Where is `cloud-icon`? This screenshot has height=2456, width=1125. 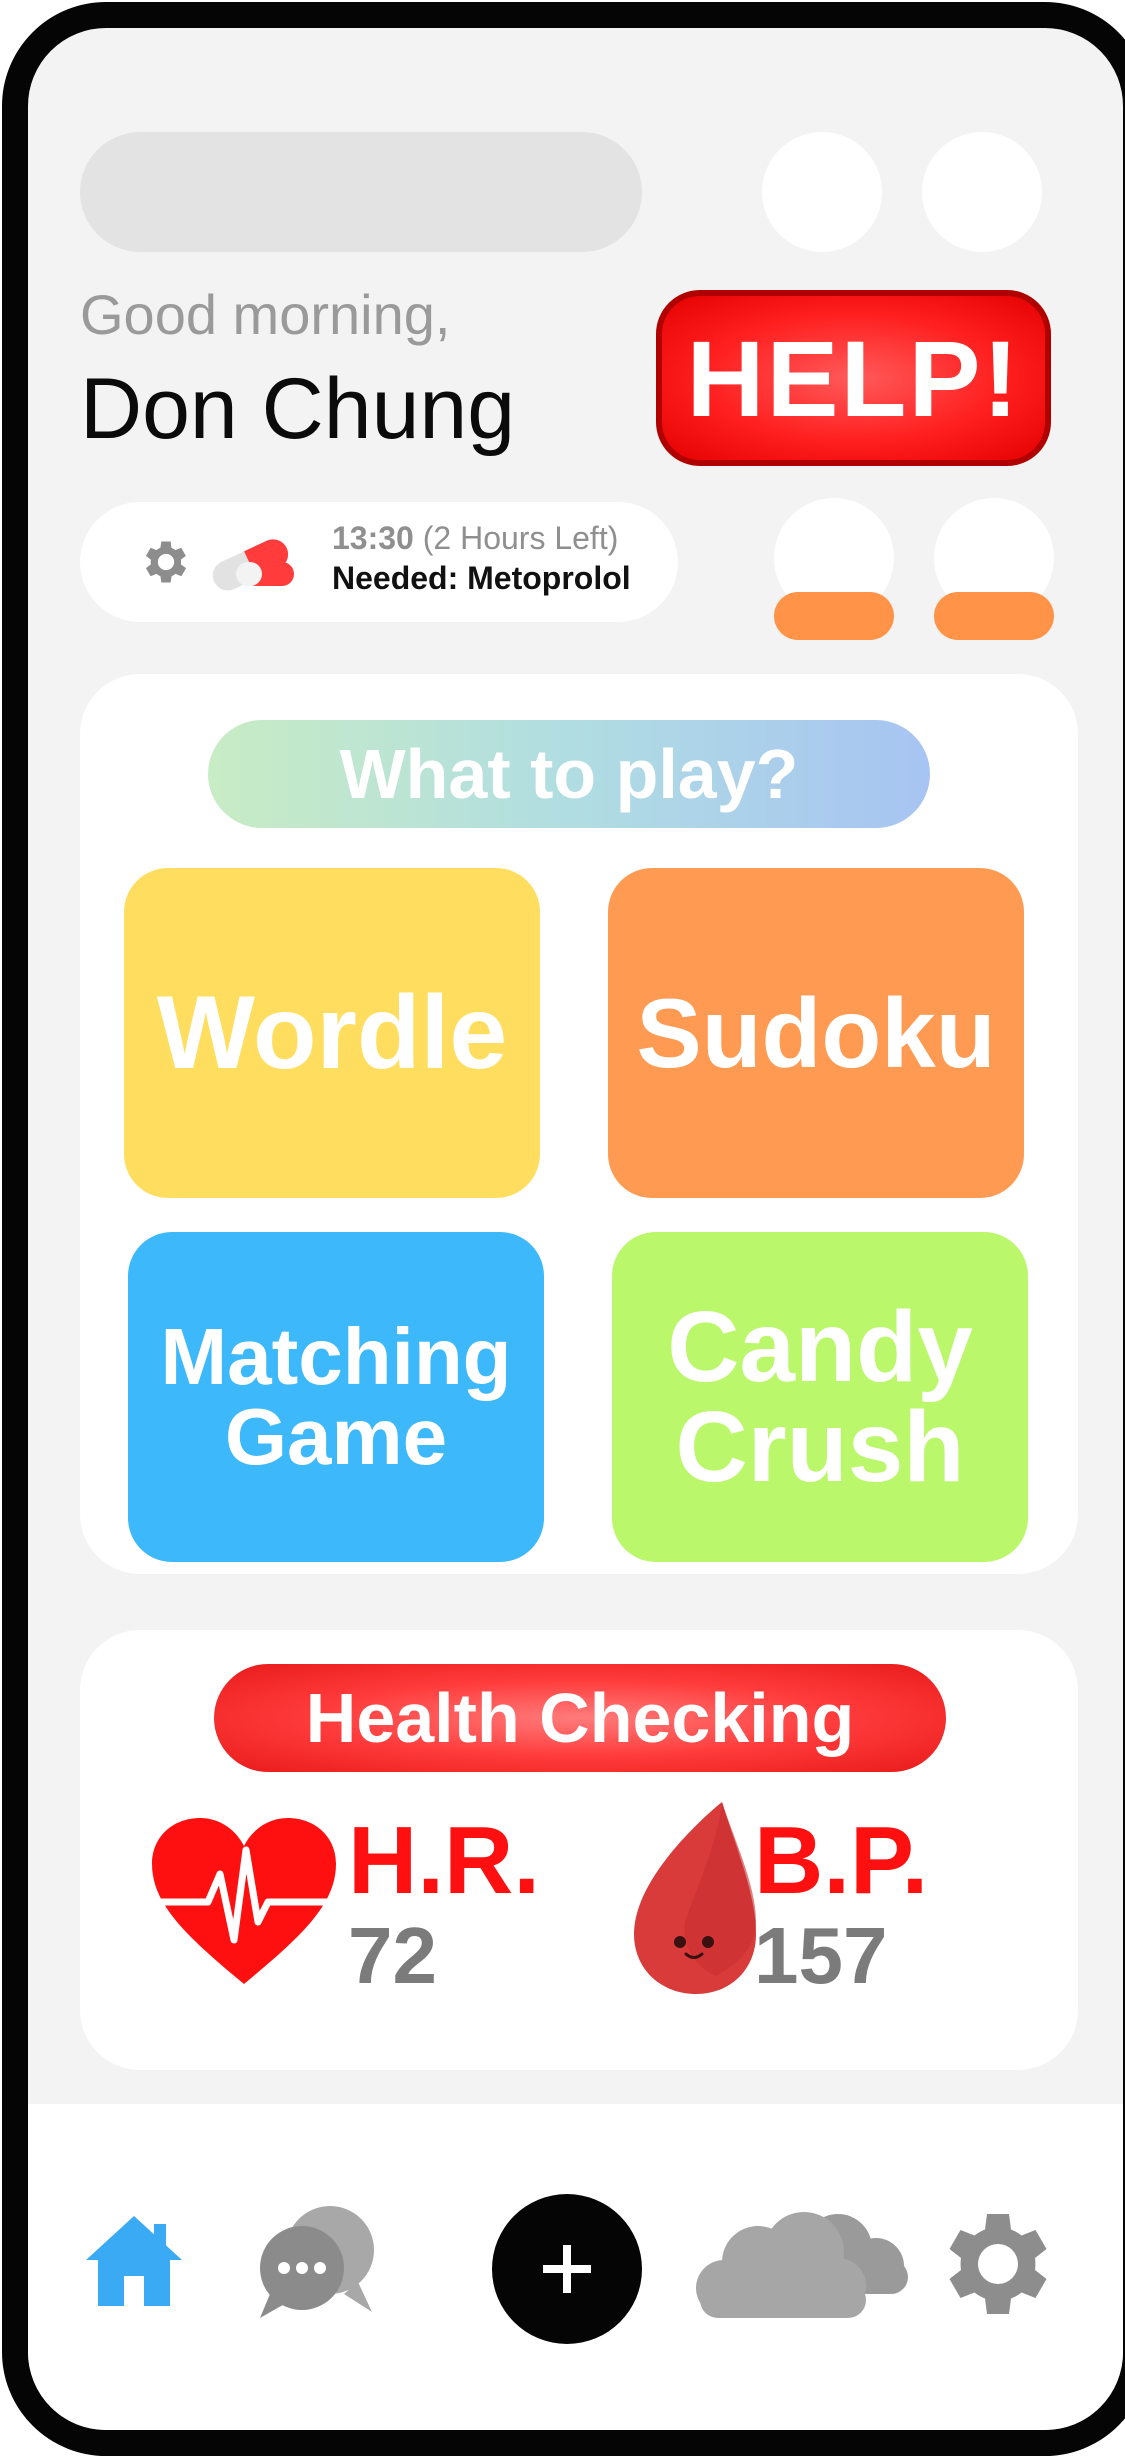 cloud-icon is located at coordinates (800, 2264).